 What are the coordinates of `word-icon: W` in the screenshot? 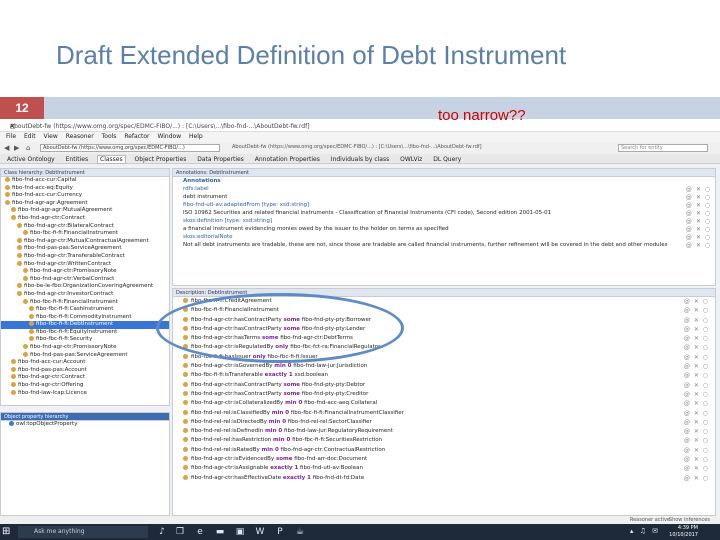 It's located at (260, 532).